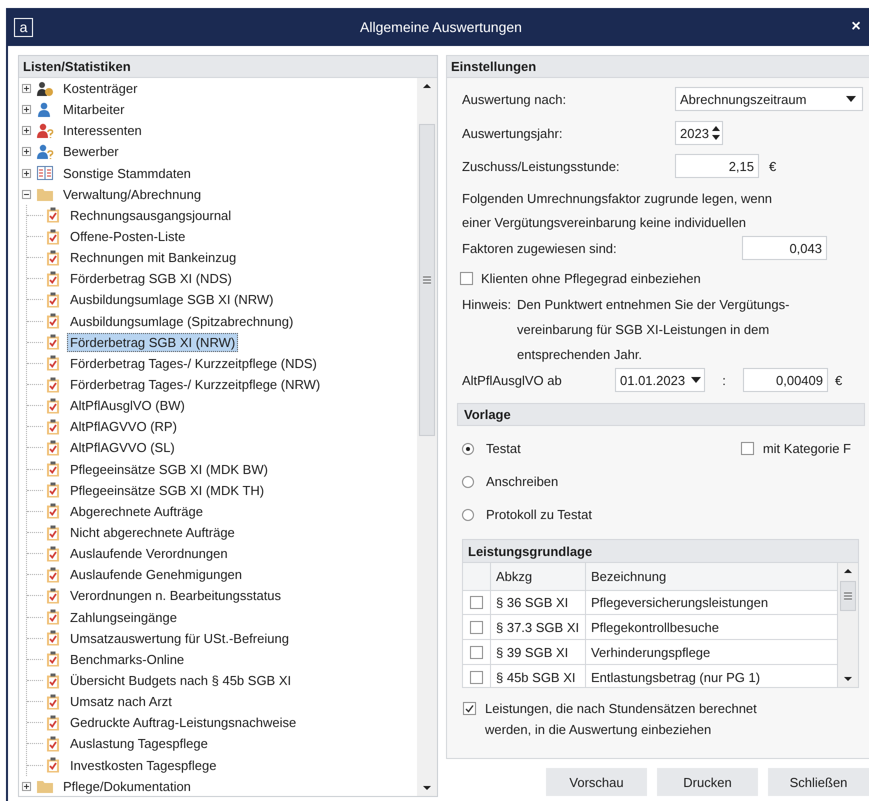  Describe the element at coordinates (513, 133) in the screenshot. I see `field-label: Auswertungsjahr:` at that location.